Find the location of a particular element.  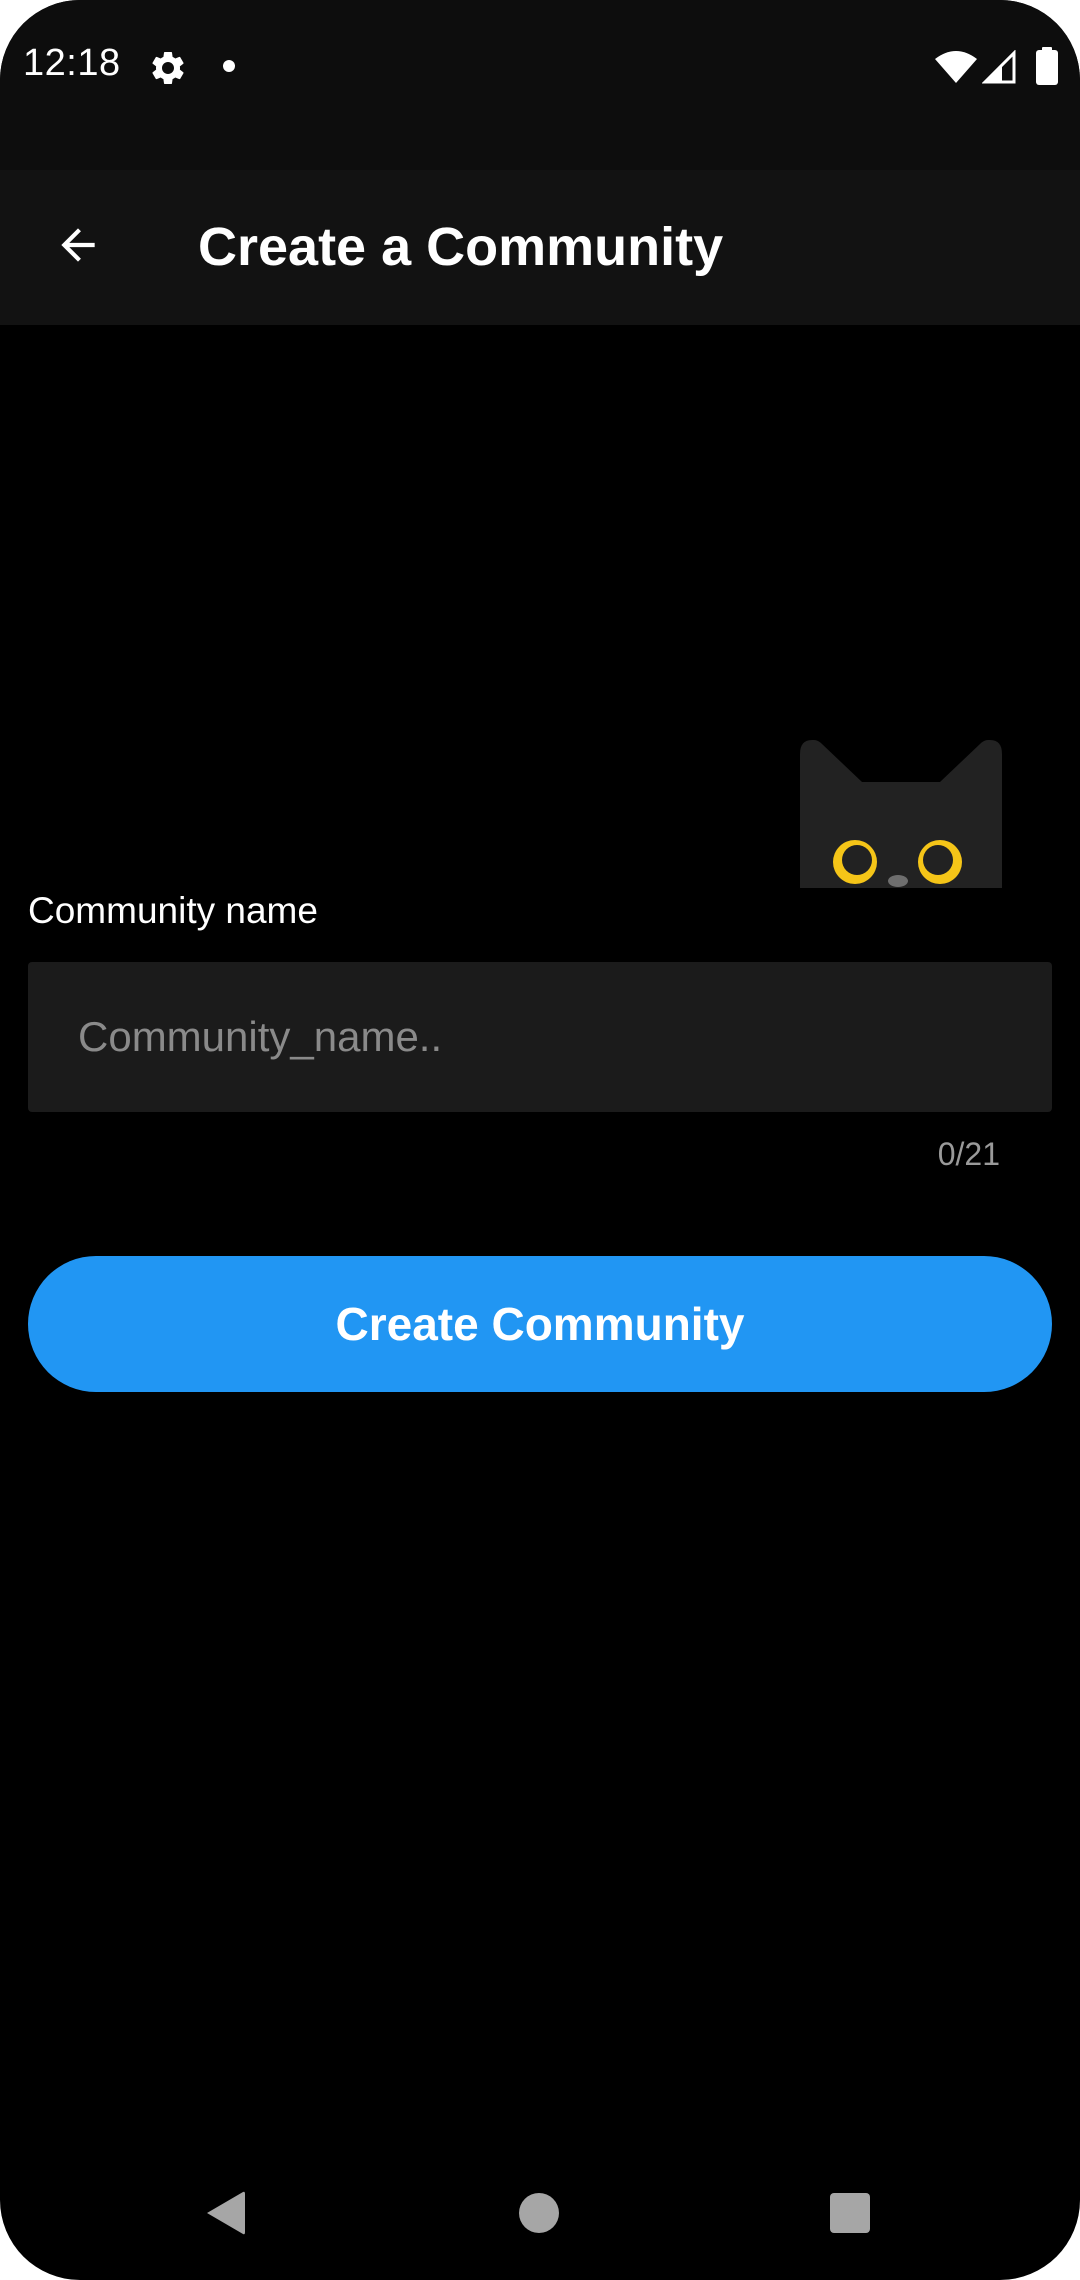

navigation-bar is located at coordinates (540, 2220).